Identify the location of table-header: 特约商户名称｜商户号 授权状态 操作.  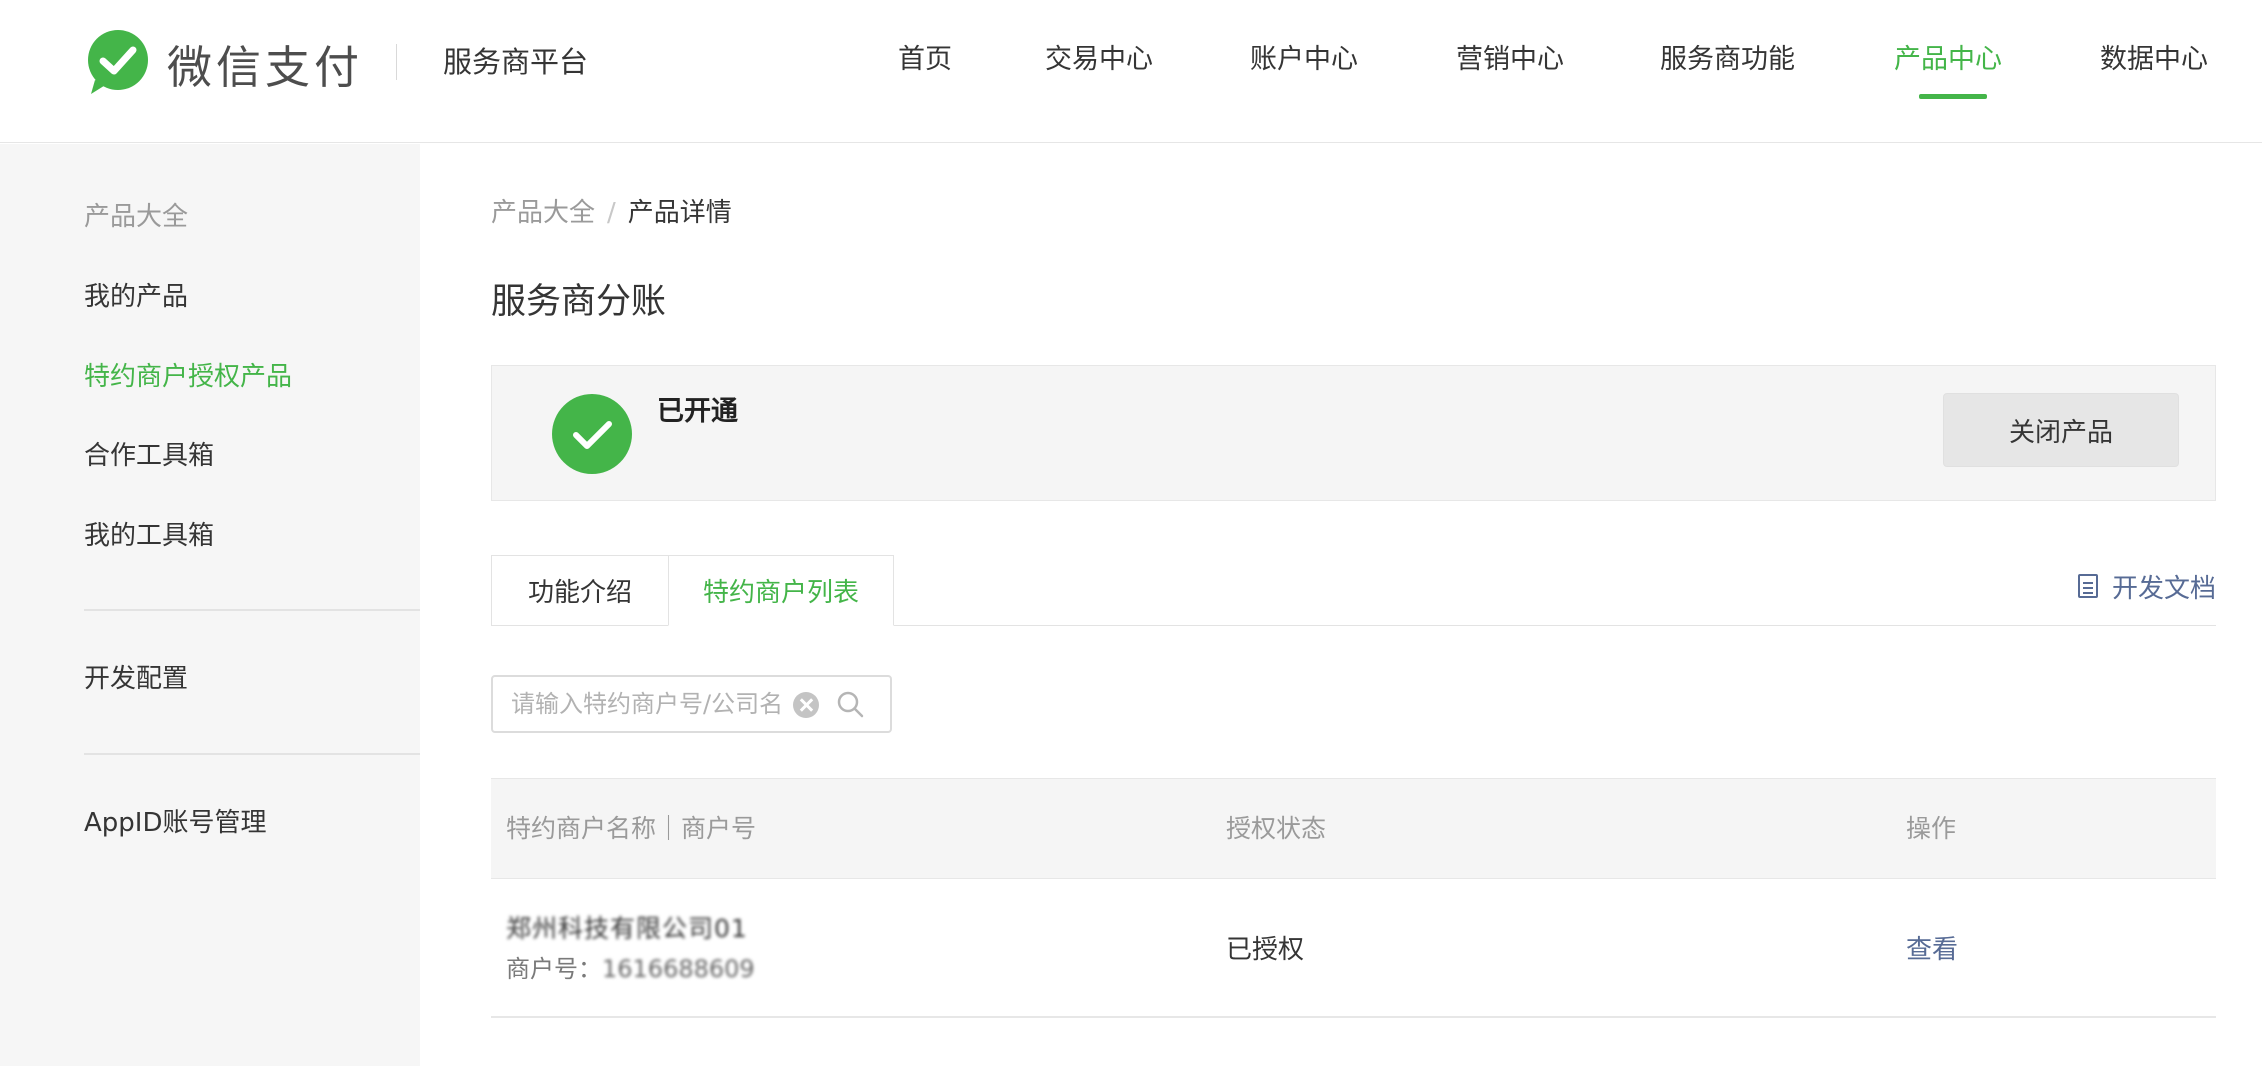
(1353, 828).